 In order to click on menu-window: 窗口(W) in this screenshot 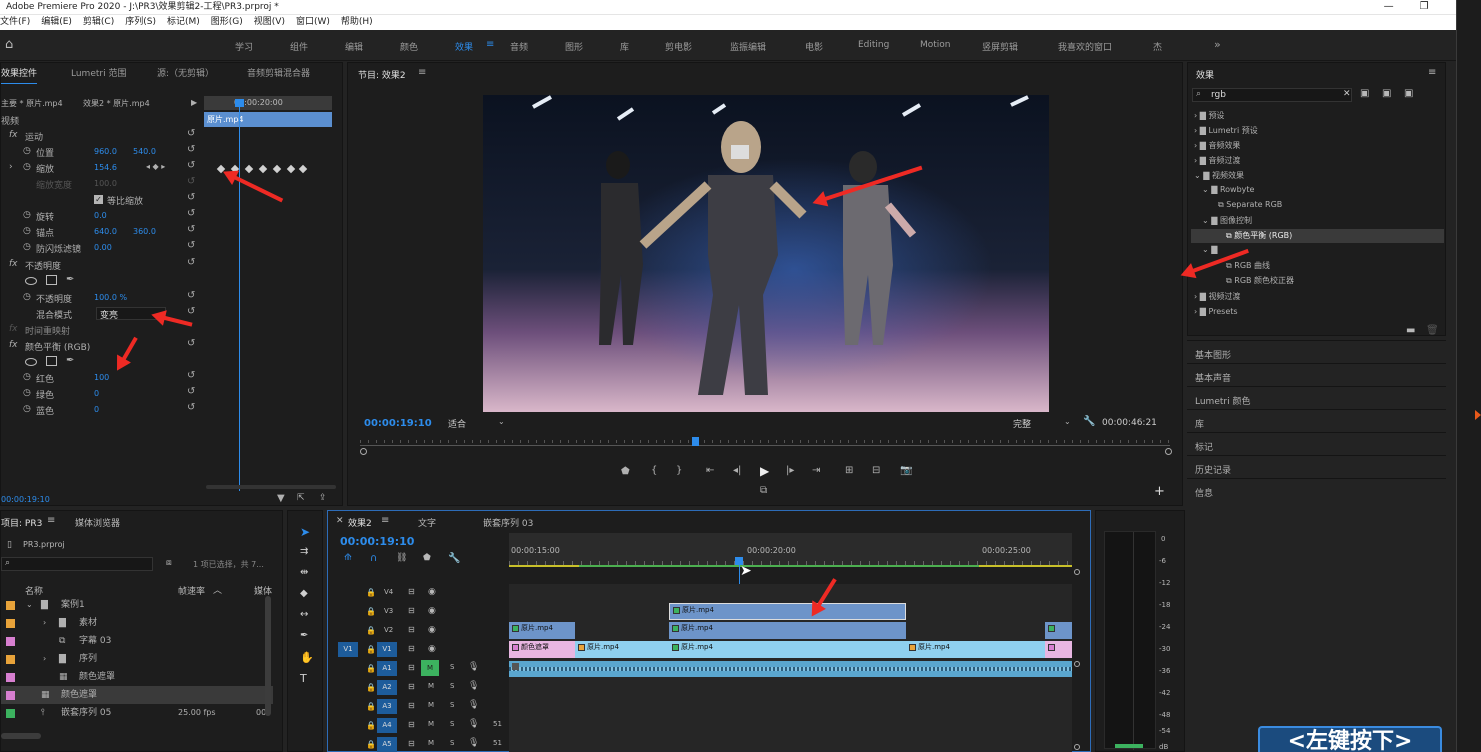, I will do `click(313, 22)`.